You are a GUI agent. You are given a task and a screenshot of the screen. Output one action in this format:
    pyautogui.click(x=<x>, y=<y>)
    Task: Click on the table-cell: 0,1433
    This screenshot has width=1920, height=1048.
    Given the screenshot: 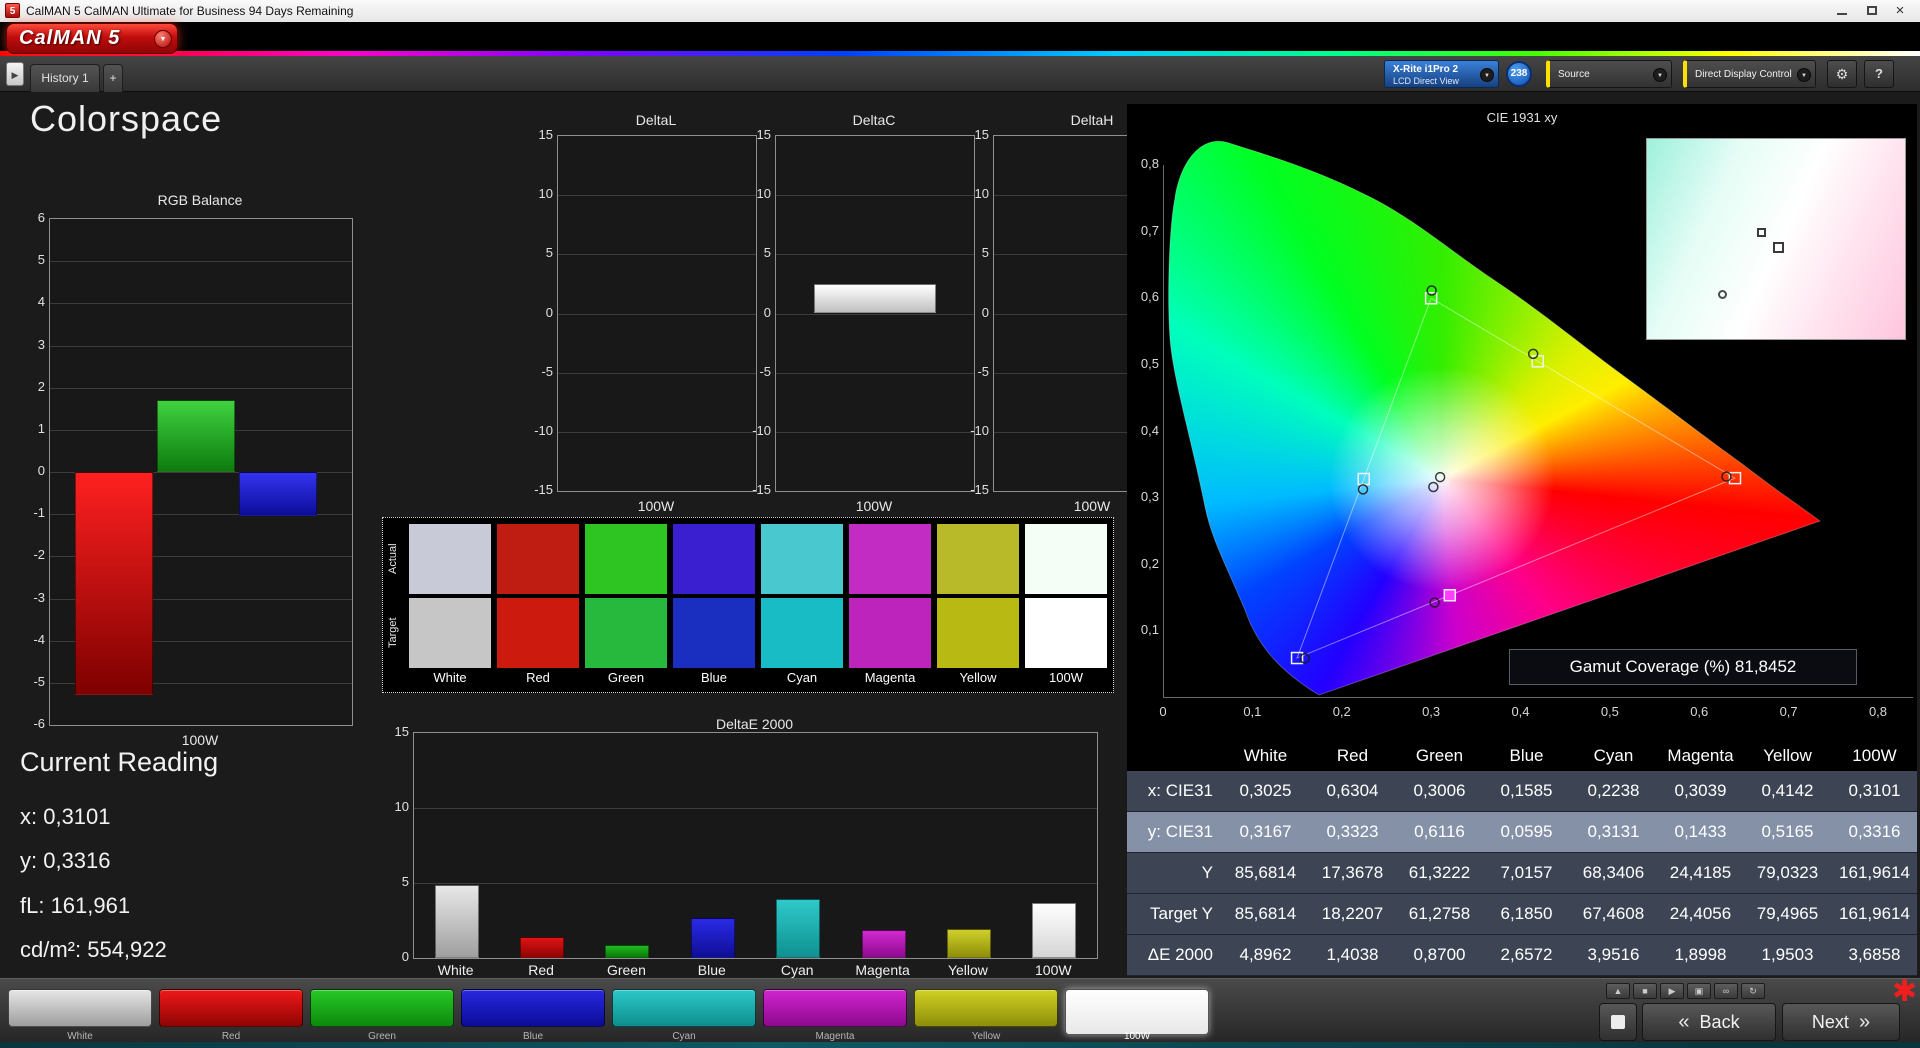 What is the action you would take?
    pyautogui.click(x=1700, y=831)
    